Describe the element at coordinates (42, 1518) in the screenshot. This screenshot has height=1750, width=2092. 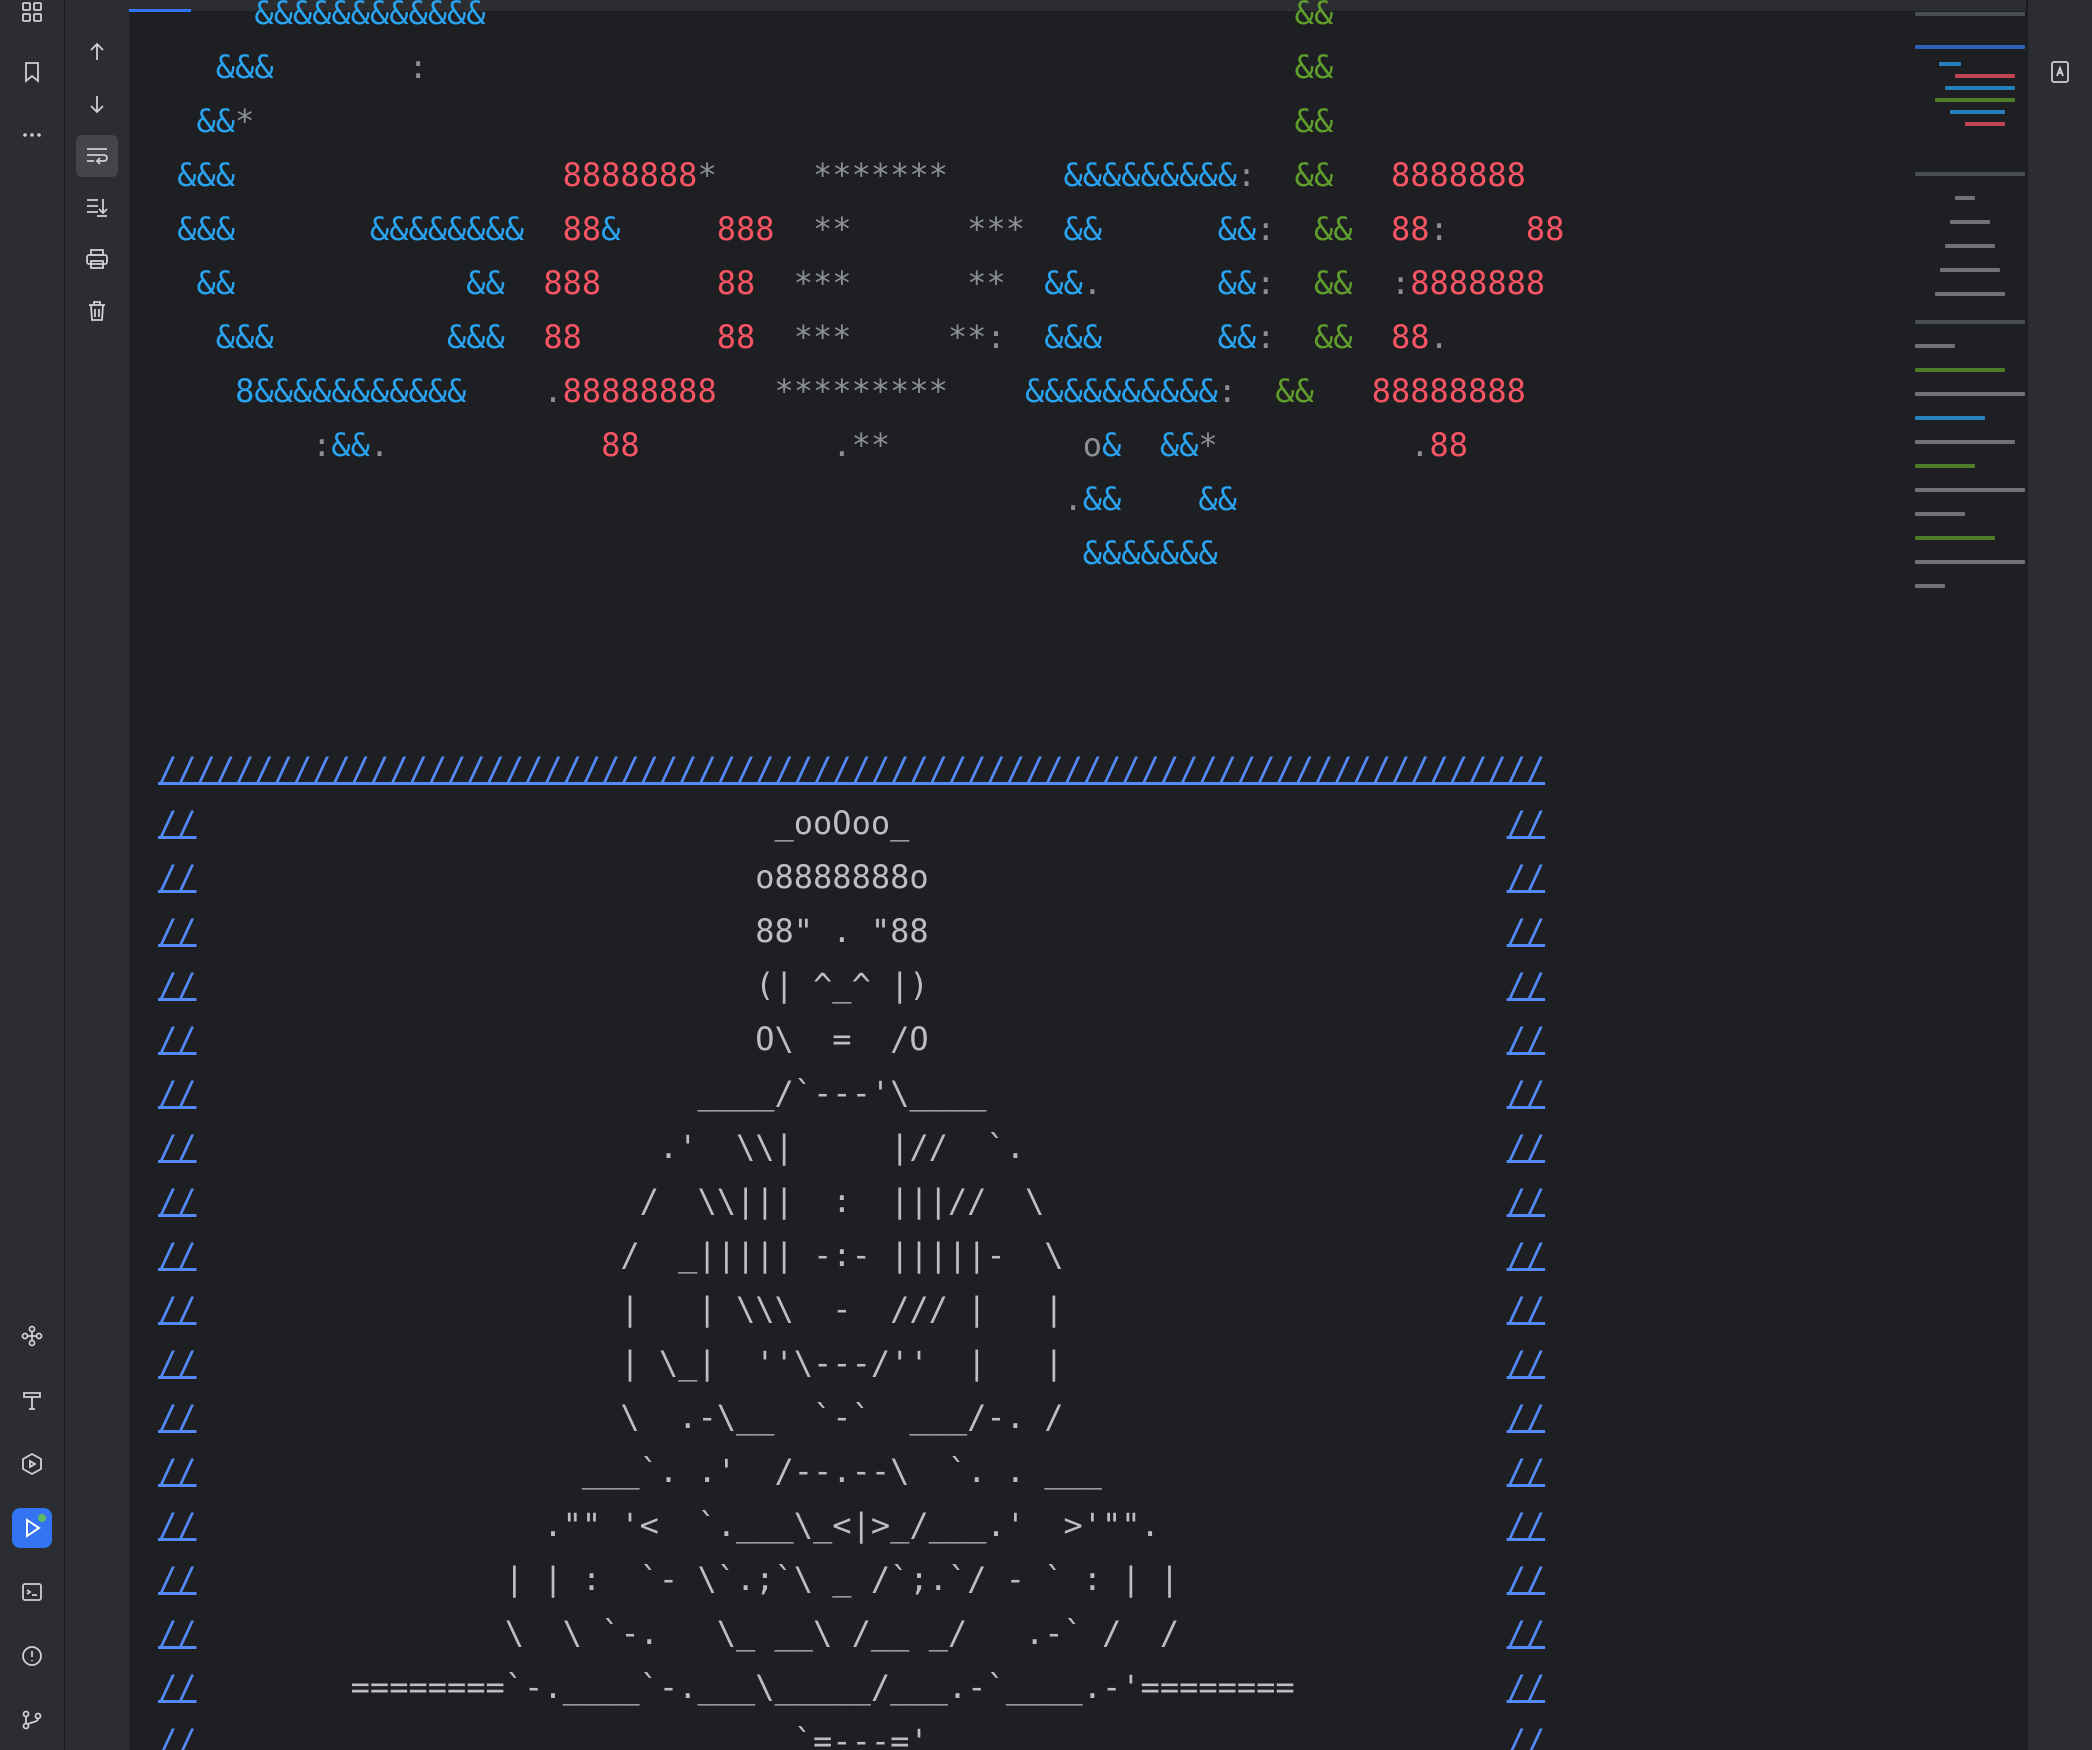
I see `running-indicator` at that location.